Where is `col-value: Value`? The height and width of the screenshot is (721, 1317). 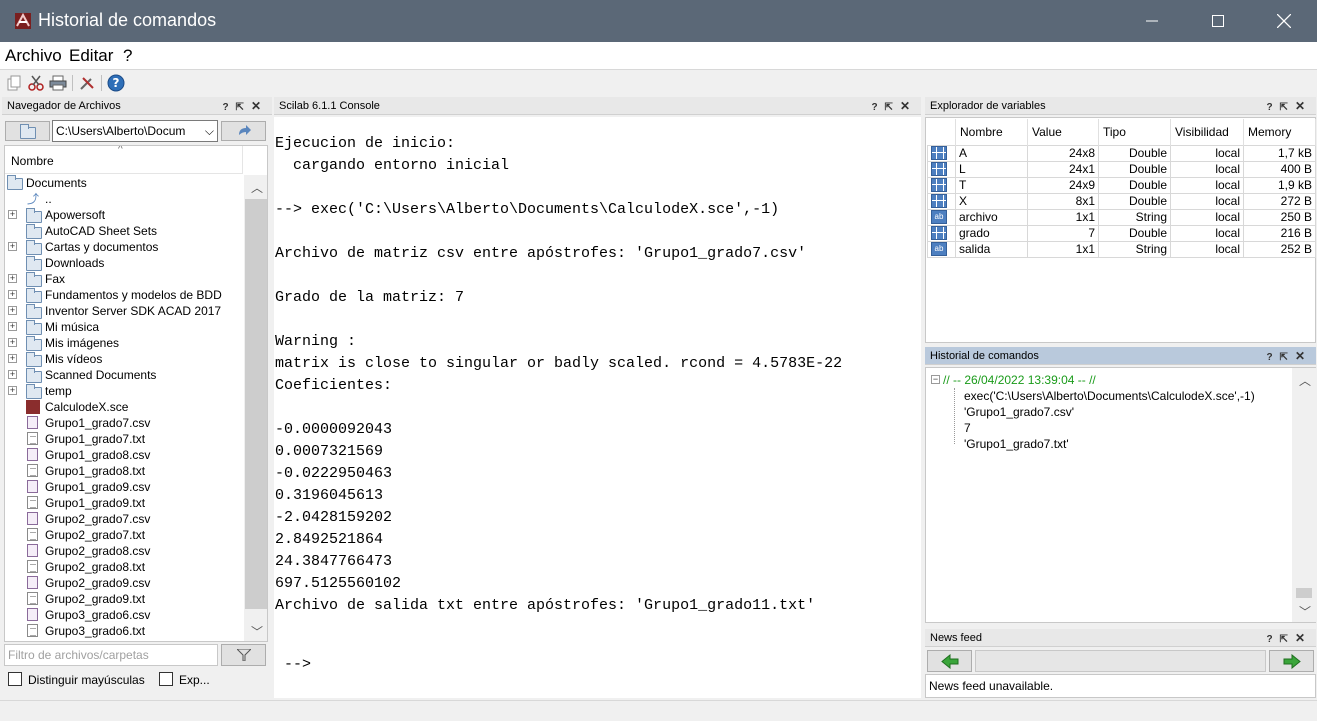 col-value: Value is located at coordinates (1063, 132).